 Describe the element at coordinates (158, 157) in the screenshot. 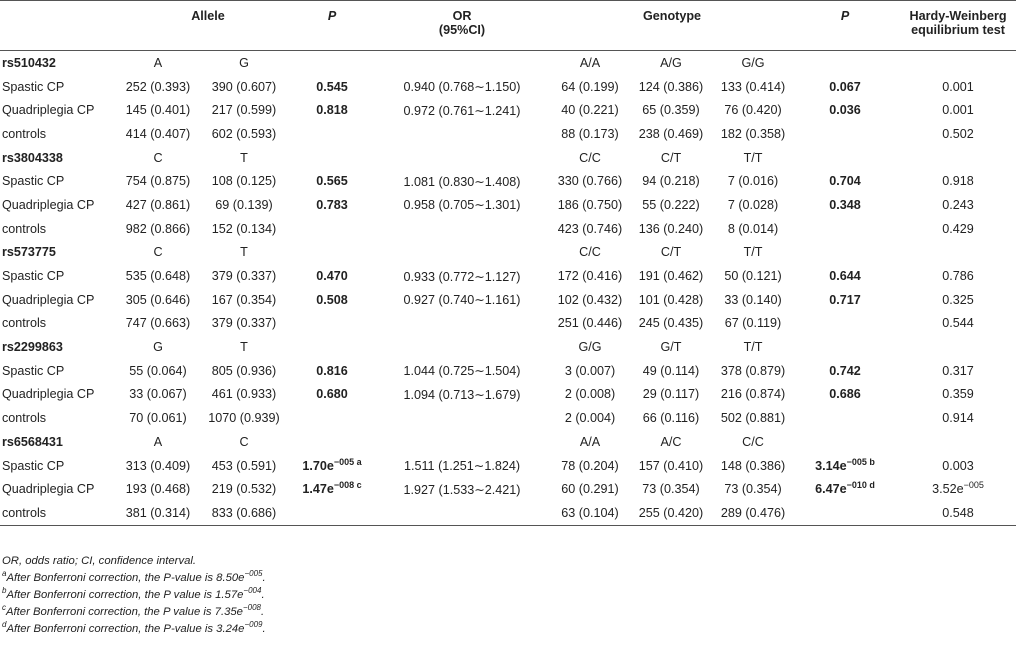

I see `allele-1-header: C` at that location.